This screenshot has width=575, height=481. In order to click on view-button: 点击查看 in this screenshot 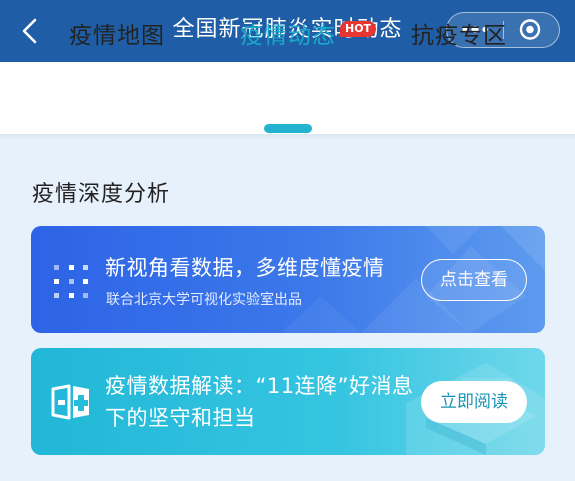, I will do `click(474, 280)`.